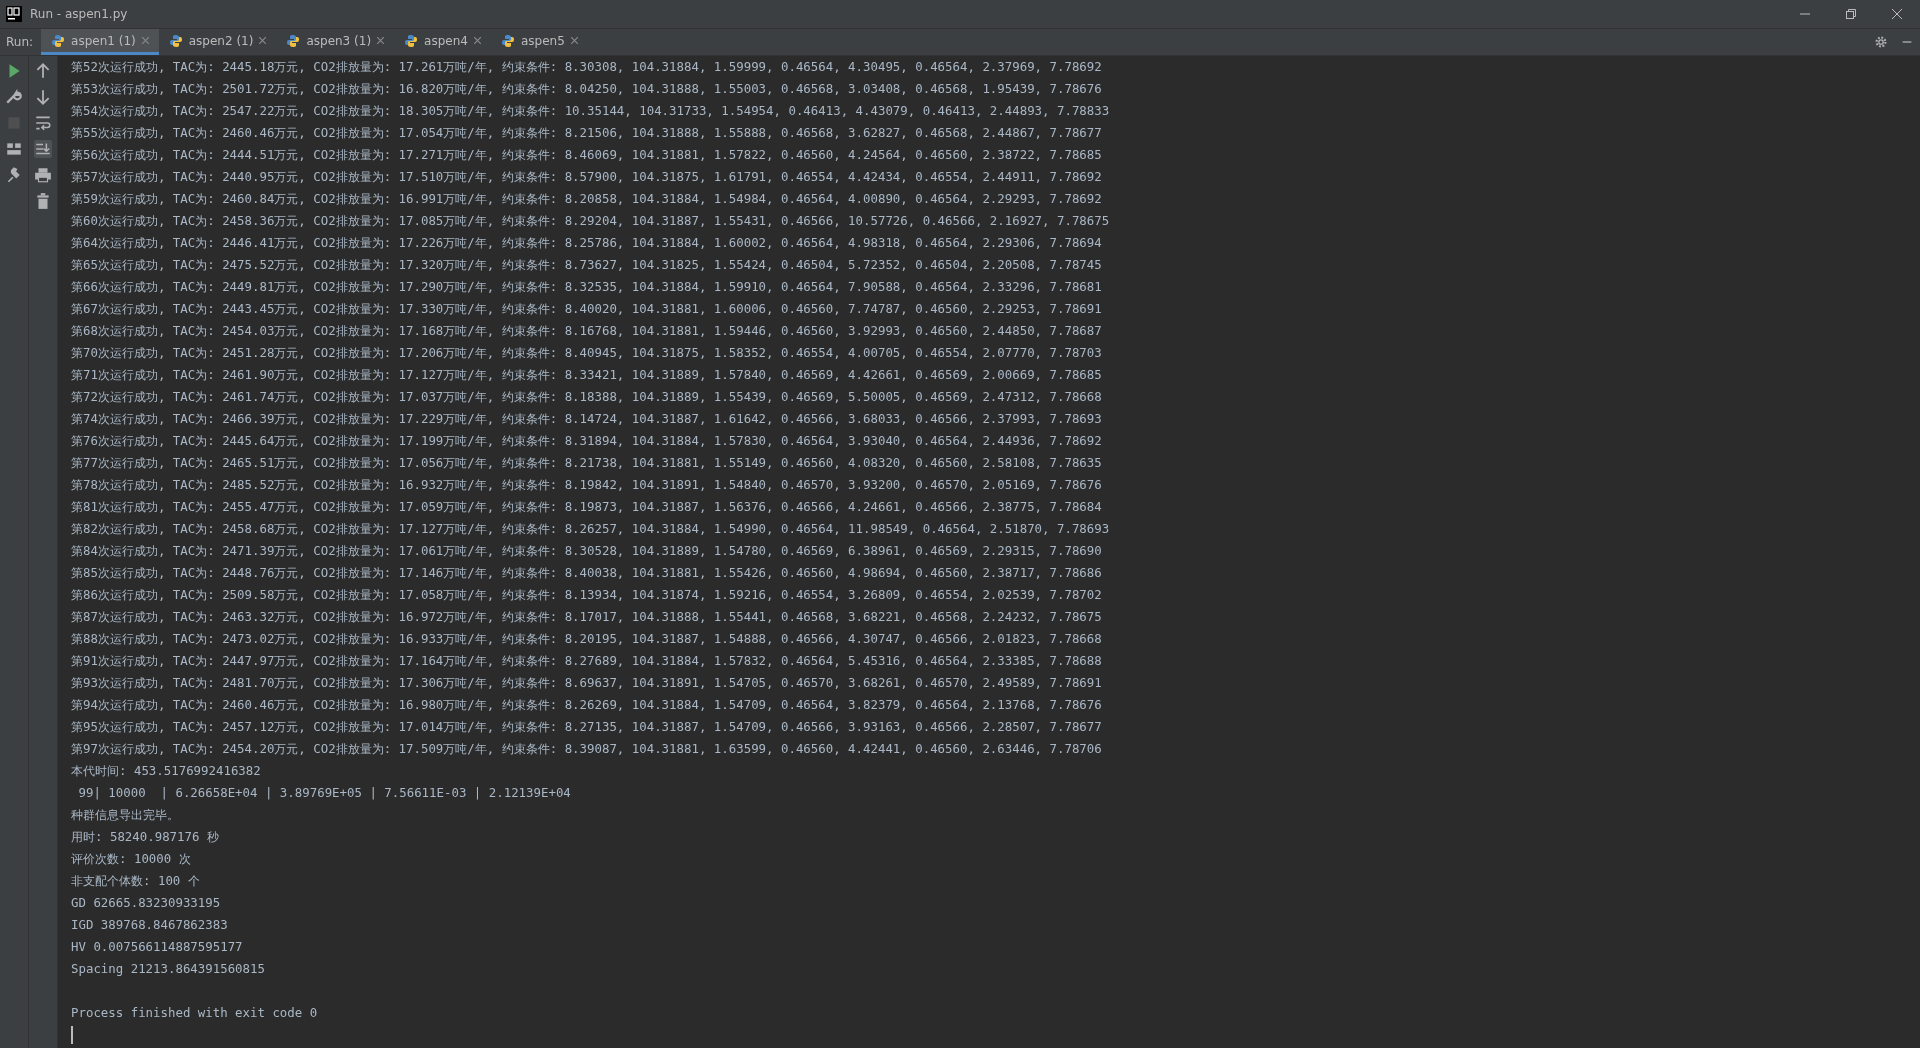 This screenshot has width=1920, height=1048. Describe the element at coordinates (324, 793) in the screenshot. I see `console-line: 99| 10000 | 6.26658E+04 | 3.89769E+05 | 7.56611E-03 | 2.12139E+04` at that location.